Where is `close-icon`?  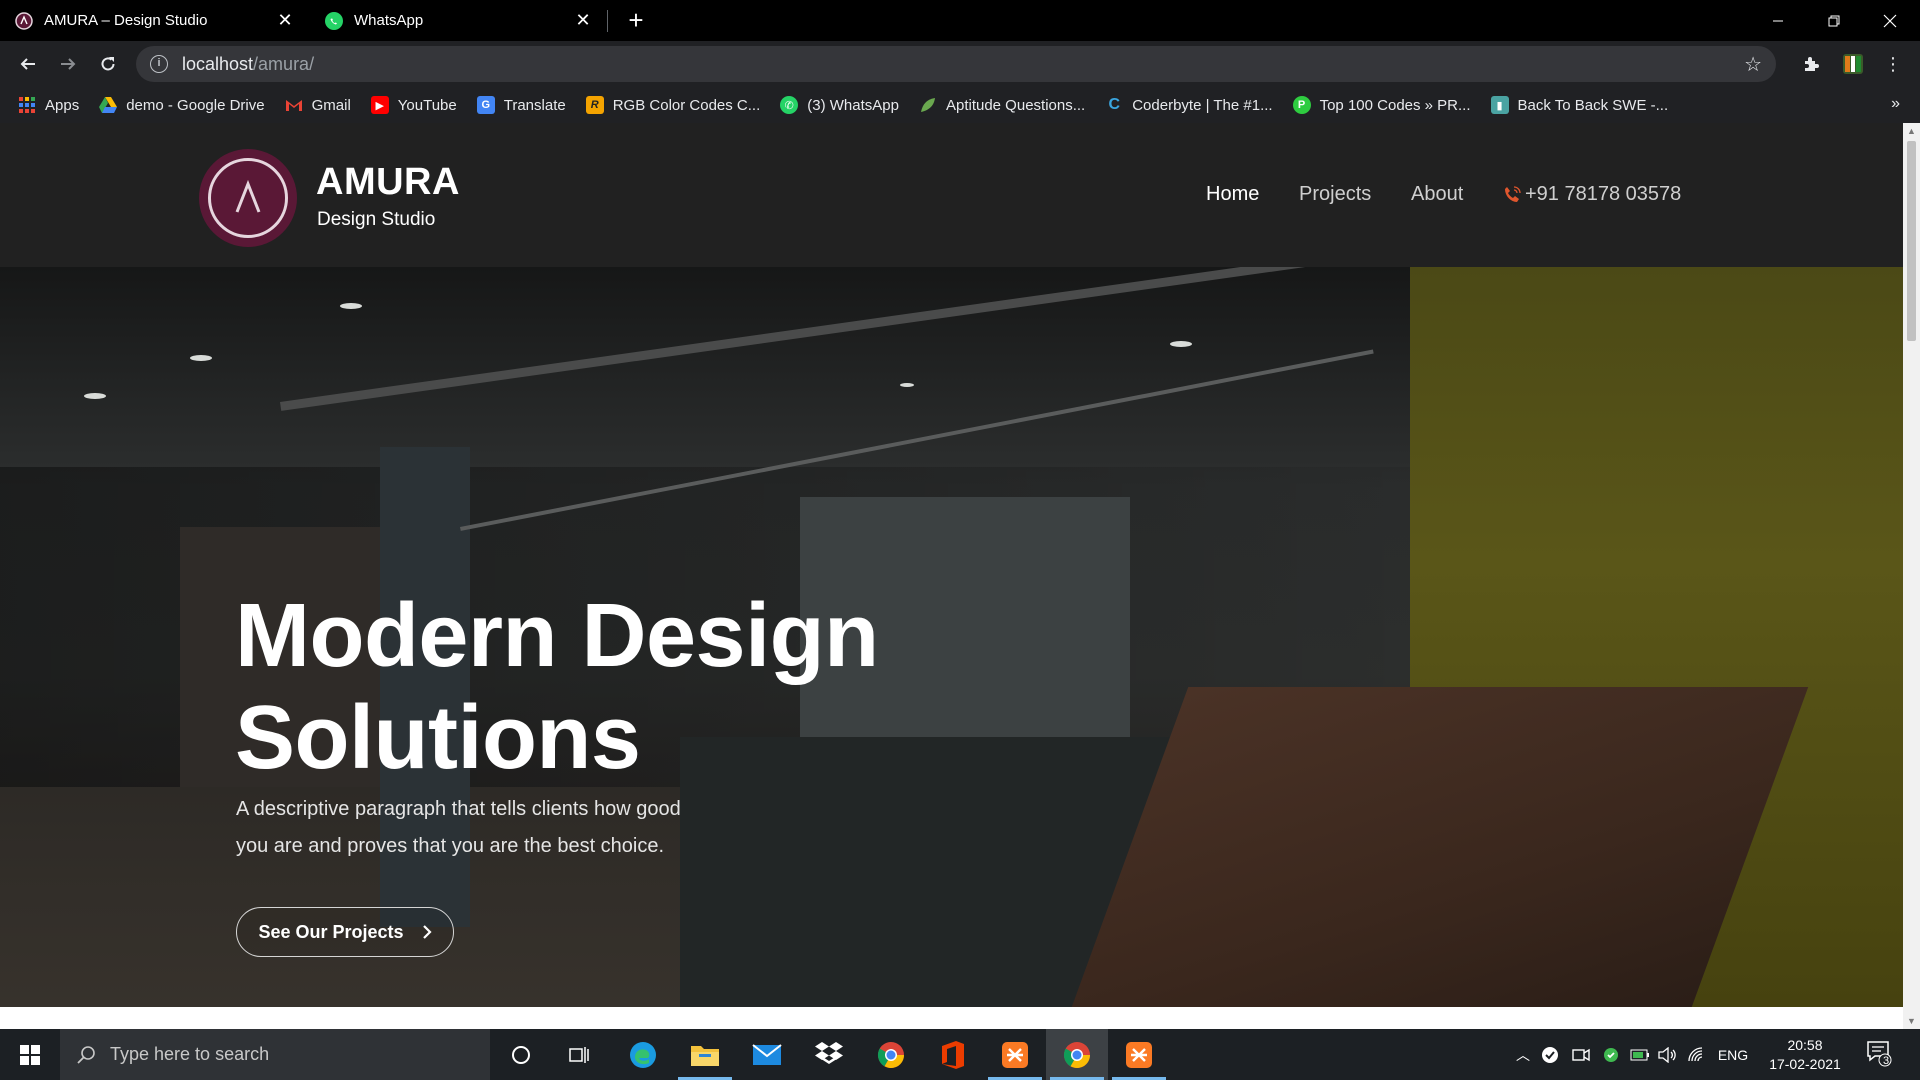 close-icon is located at coordinates (1890, 20).